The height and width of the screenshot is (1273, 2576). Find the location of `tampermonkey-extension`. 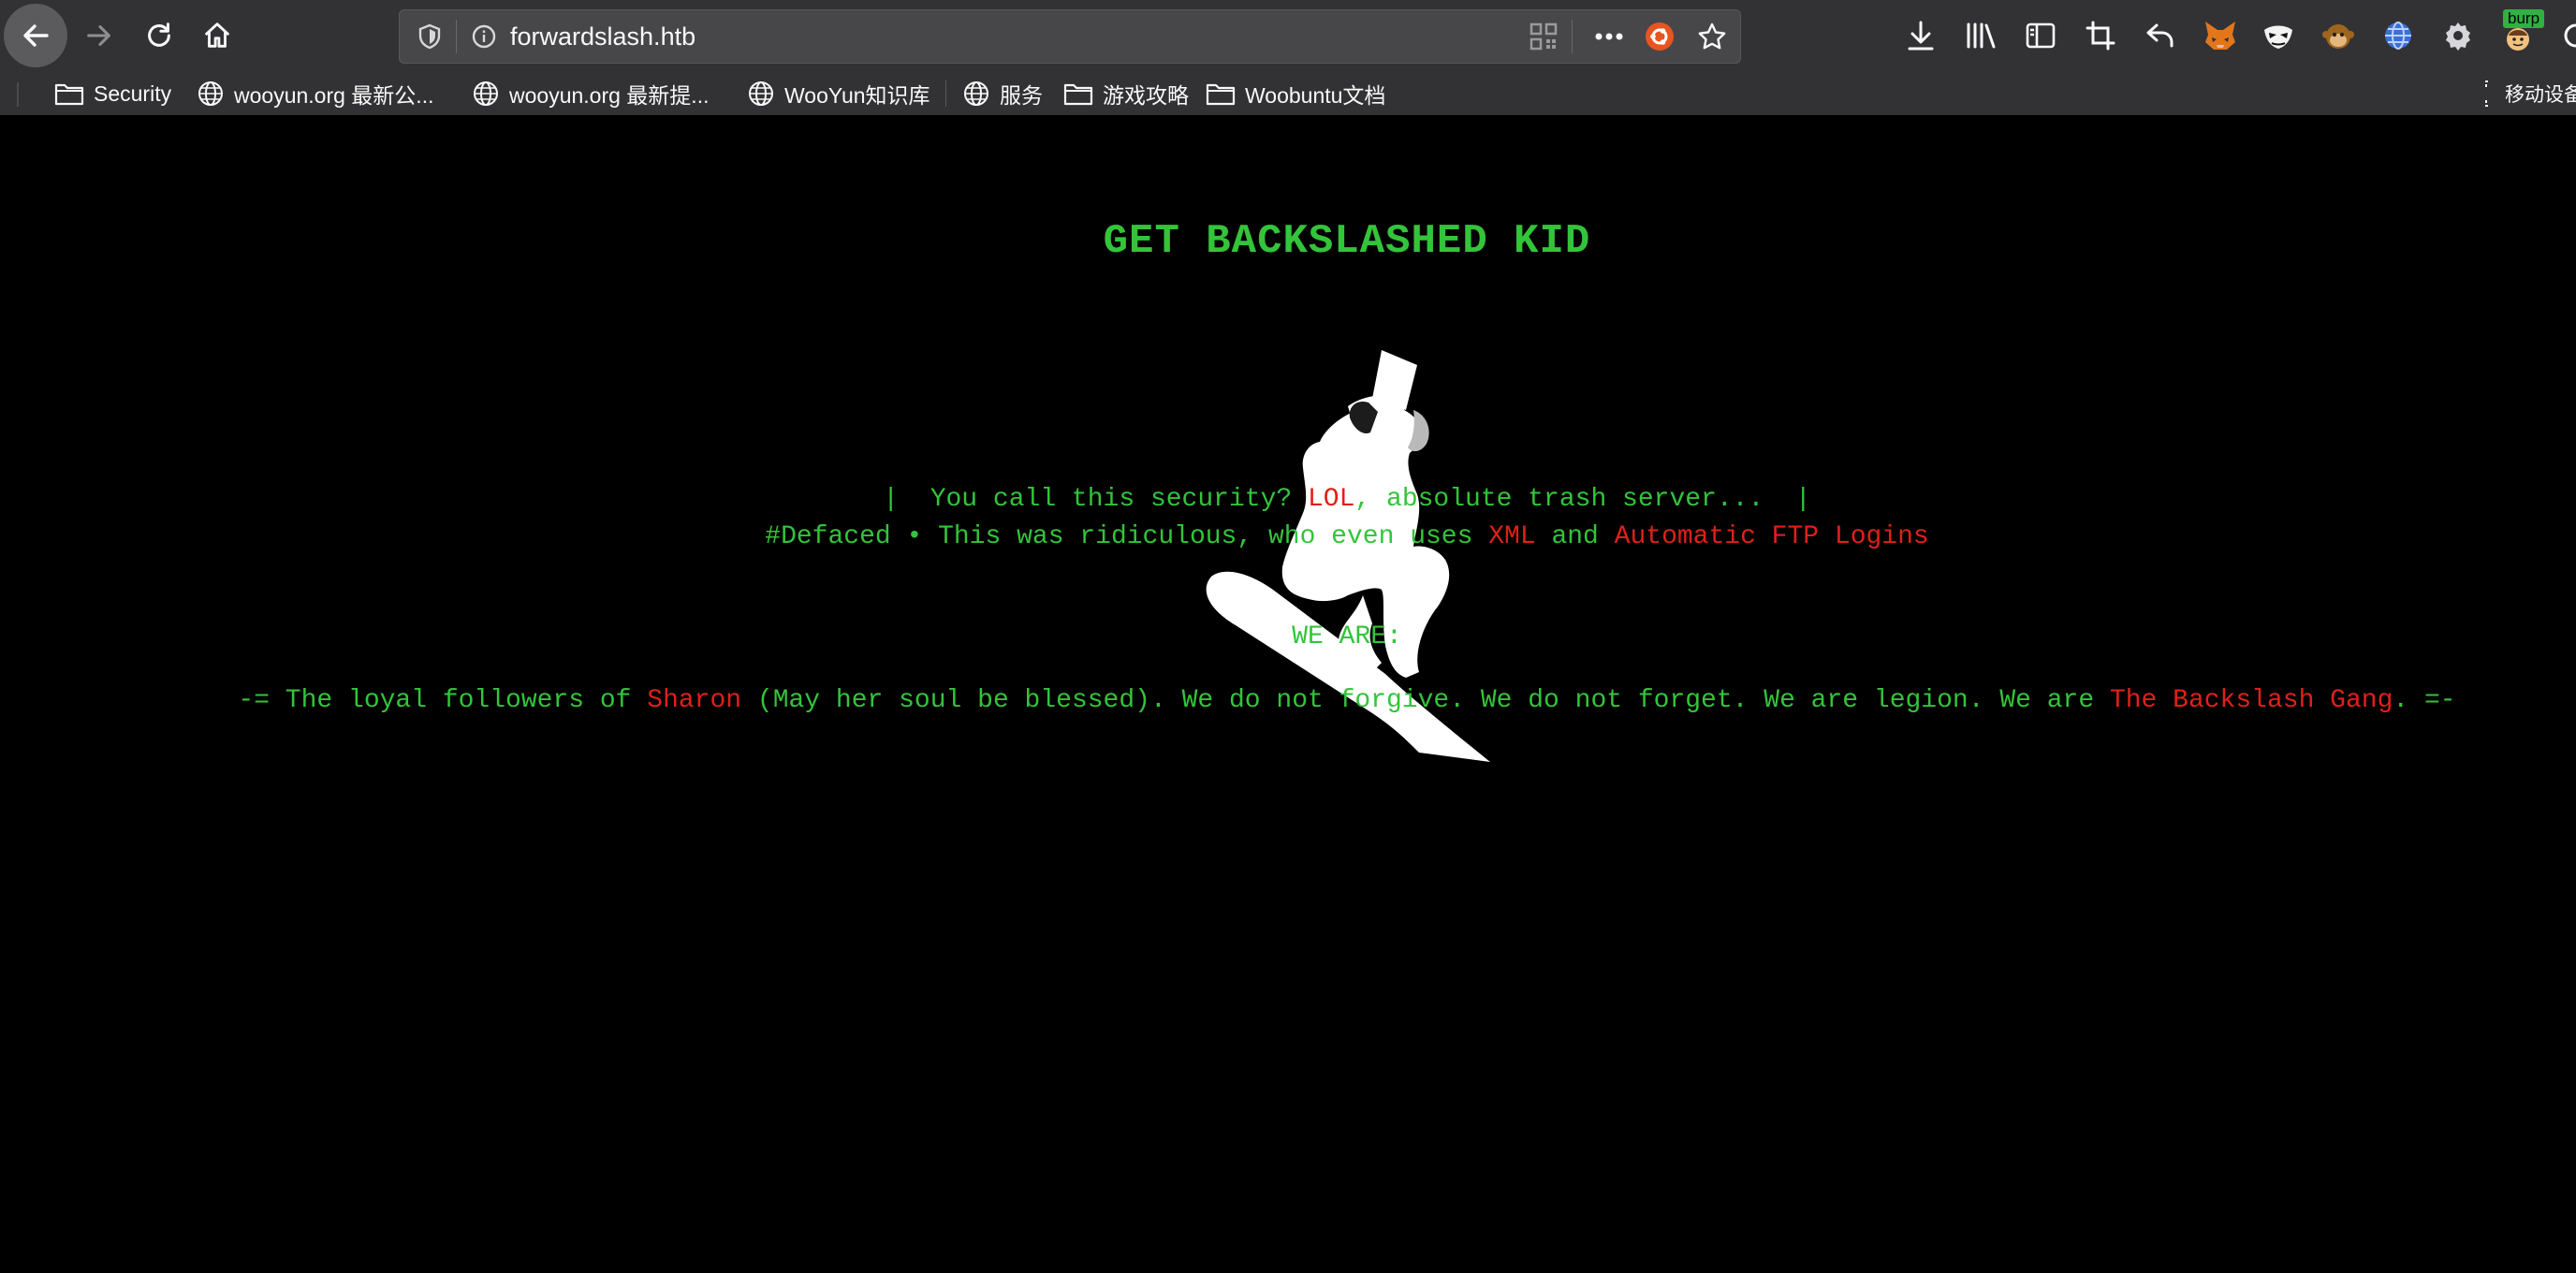

tampermonkey-extension is located at coordinates (2338, 35).